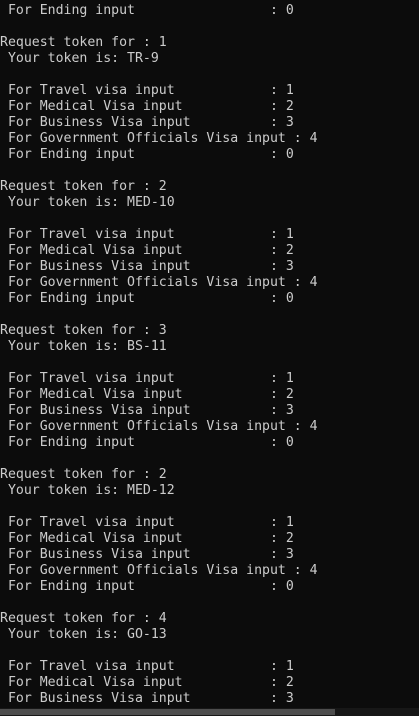 Image resolution: width=419 pixels, height=716 pixels. Describe the element at coordinates (83, 634) in the screenshot. I see `console-line: Your token is: GO-13` at that location.